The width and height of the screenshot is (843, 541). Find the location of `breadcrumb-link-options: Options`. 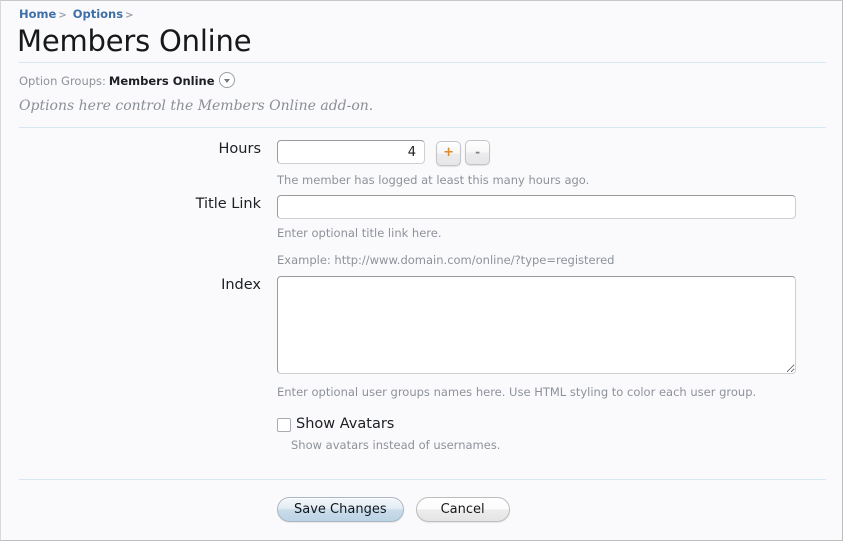

breadcrumb-link-options: Options is located at coordinates (98, 14).